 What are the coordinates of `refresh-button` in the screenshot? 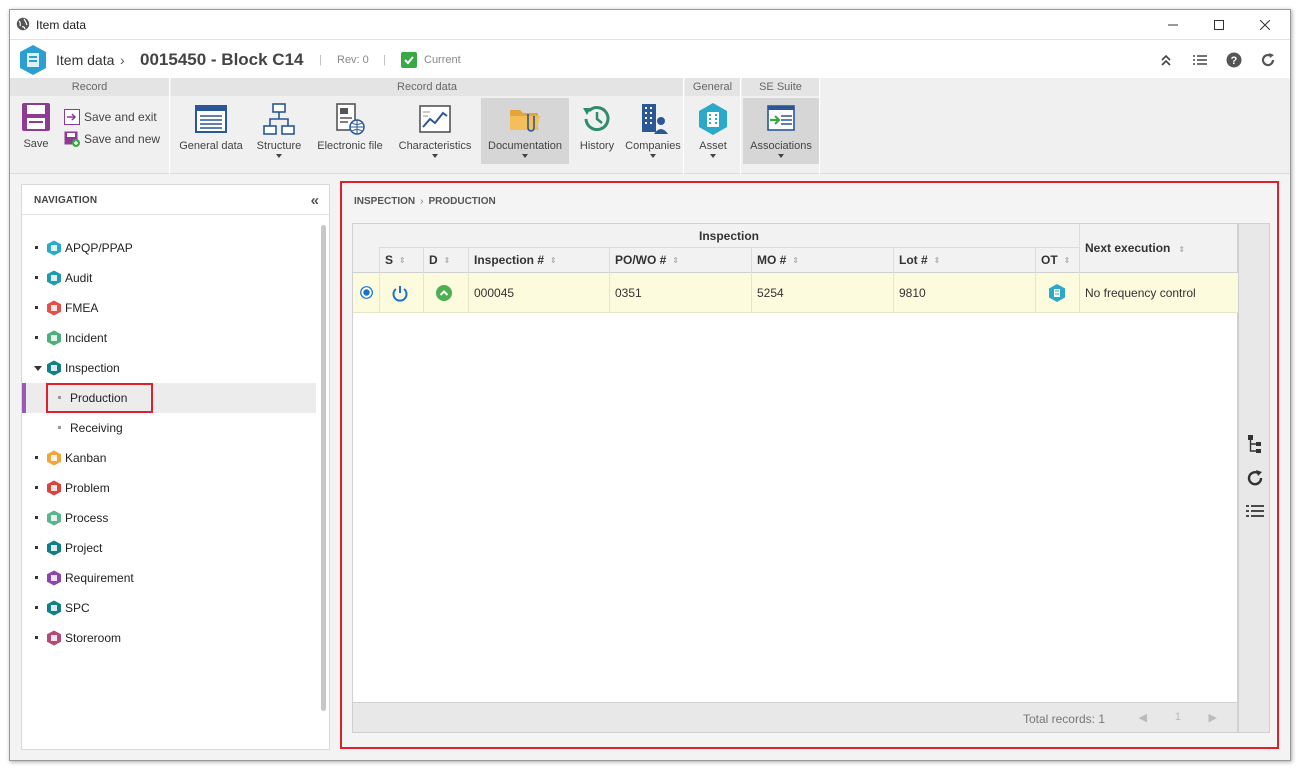 It's located at (1268, 60).